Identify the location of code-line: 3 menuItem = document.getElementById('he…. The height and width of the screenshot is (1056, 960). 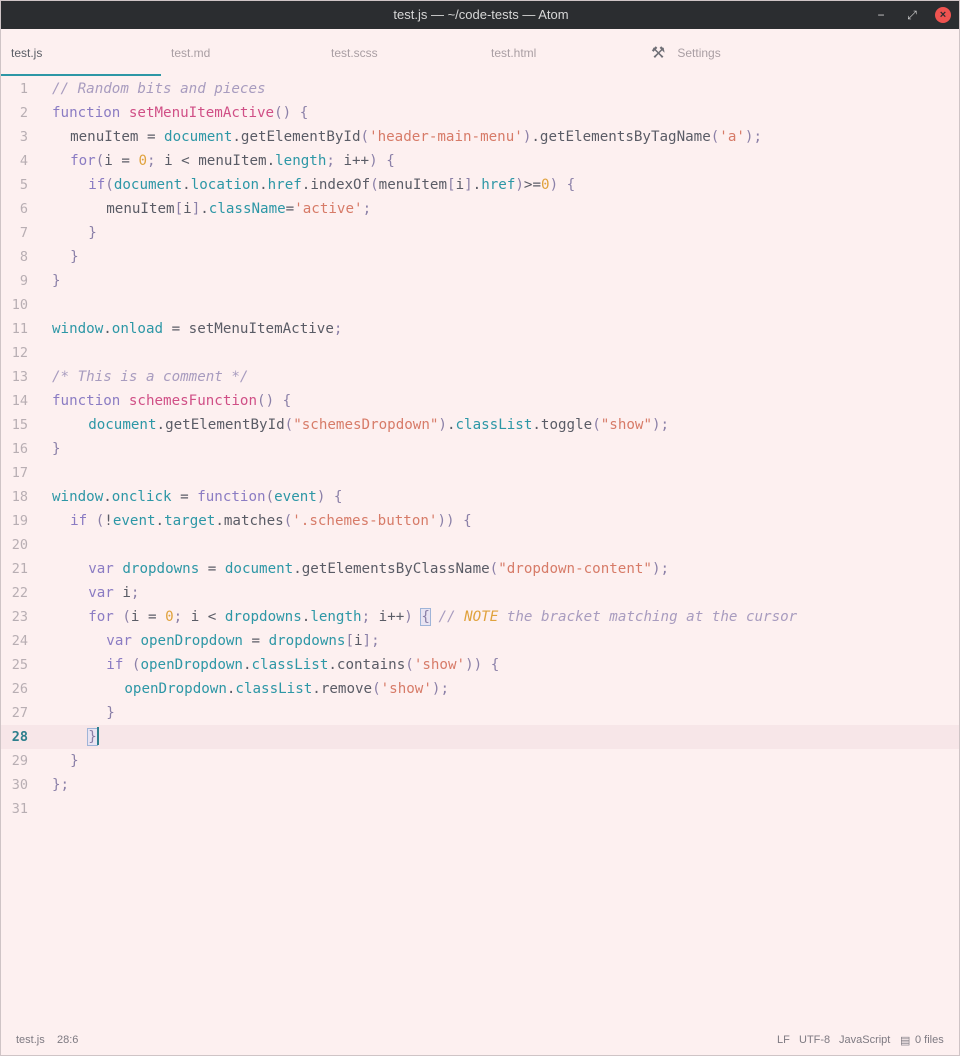
(480, 137).